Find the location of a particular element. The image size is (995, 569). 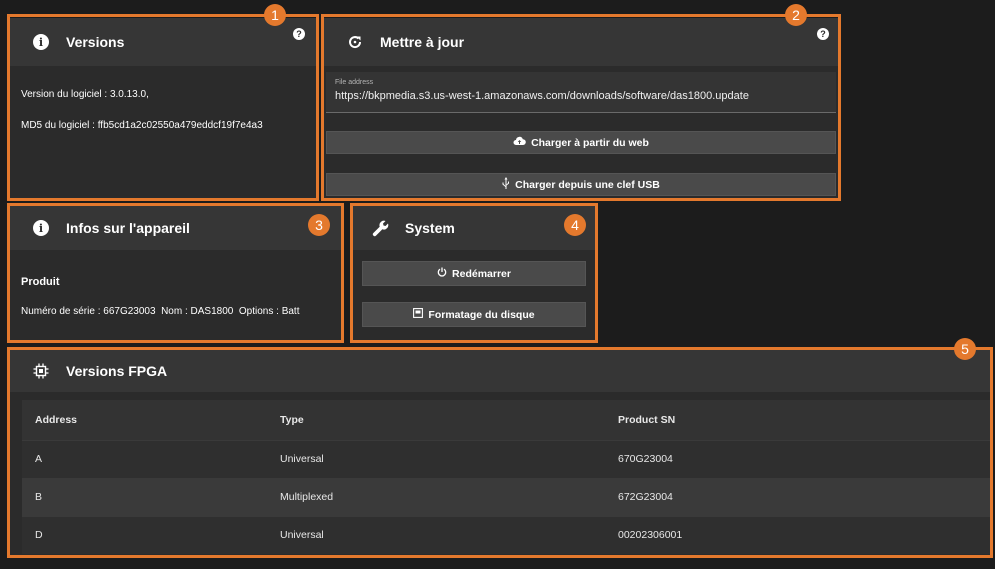

column-header-product-sn: Product SN is located at coordinates (799, 420).